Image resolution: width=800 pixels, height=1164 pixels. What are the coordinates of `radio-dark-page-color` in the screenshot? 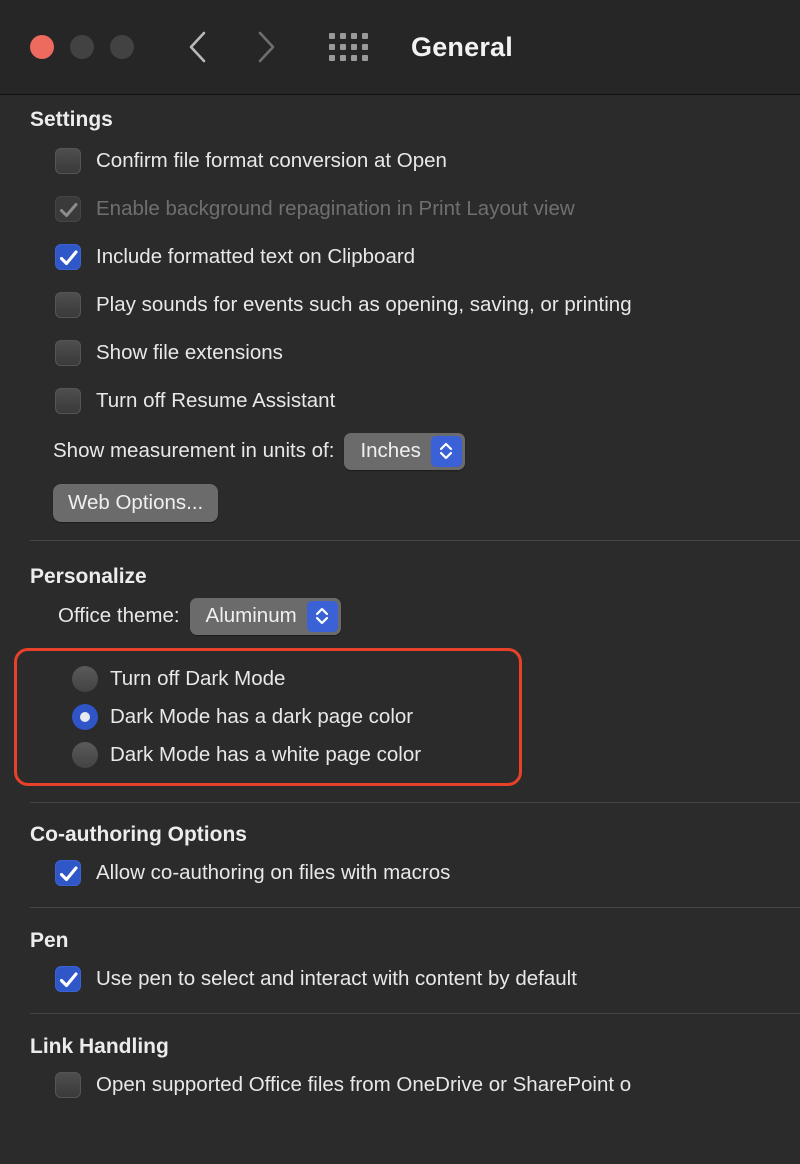 It's located at (85, 717).